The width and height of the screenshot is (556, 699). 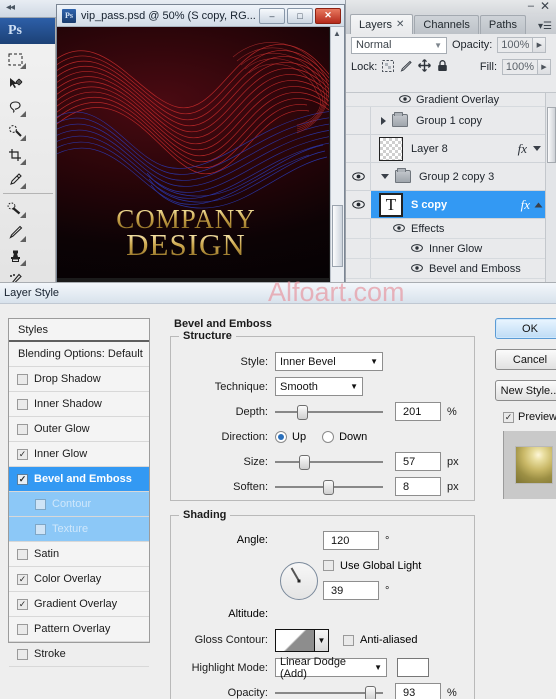 What do you see at coordinates (79, 429) in the screenshot?
I see `style-outer-glow: Outer Glow` at bounding box center [79, 429].